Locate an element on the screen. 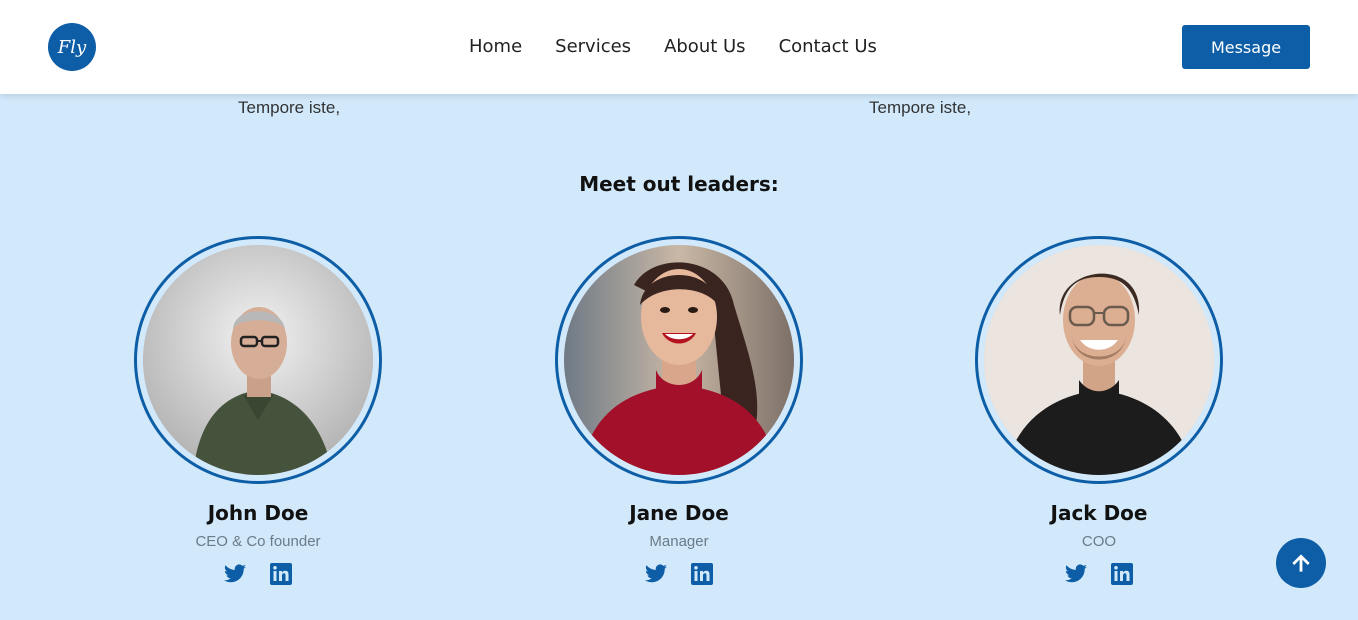  leader-name: John Doe is located at coordinates (258, 513).